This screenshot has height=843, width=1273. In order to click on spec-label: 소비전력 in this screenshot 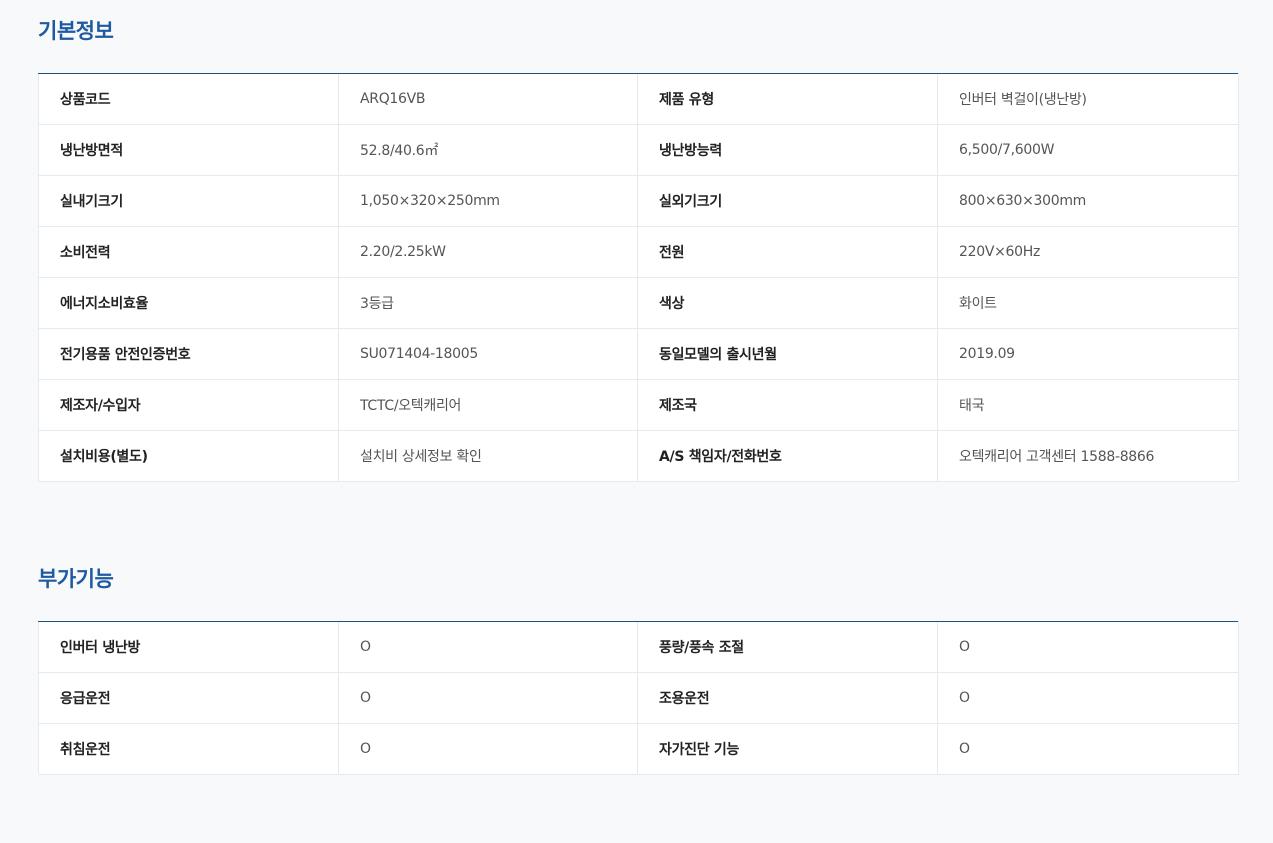, I will do `click(188, 252)`.